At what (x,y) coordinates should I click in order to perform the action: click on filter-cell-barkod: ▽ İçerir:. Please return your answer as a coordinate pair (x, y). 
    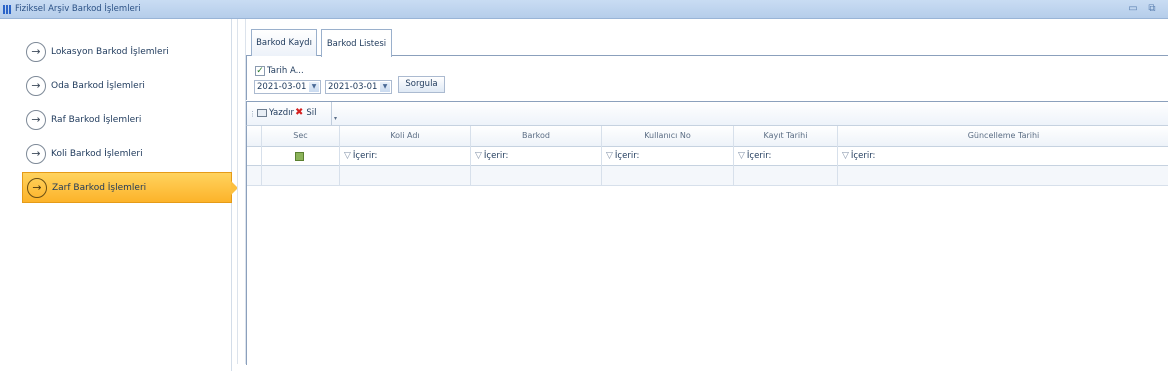
    Looking at the image, I should click on (536, 156).